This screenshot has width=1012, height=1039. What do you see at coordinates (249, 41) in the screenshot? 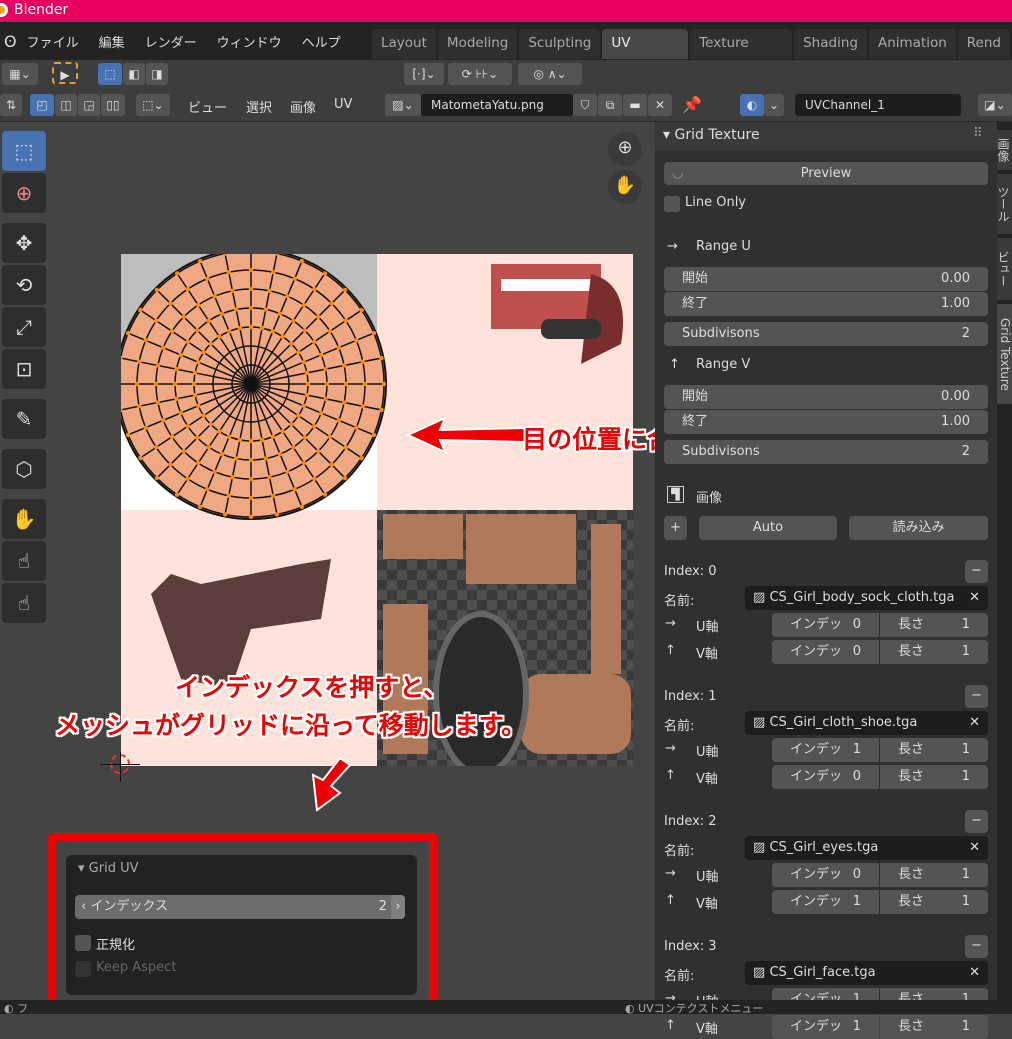
I see `menu-window: ウィンドウ` at bounding box center [249, 41].